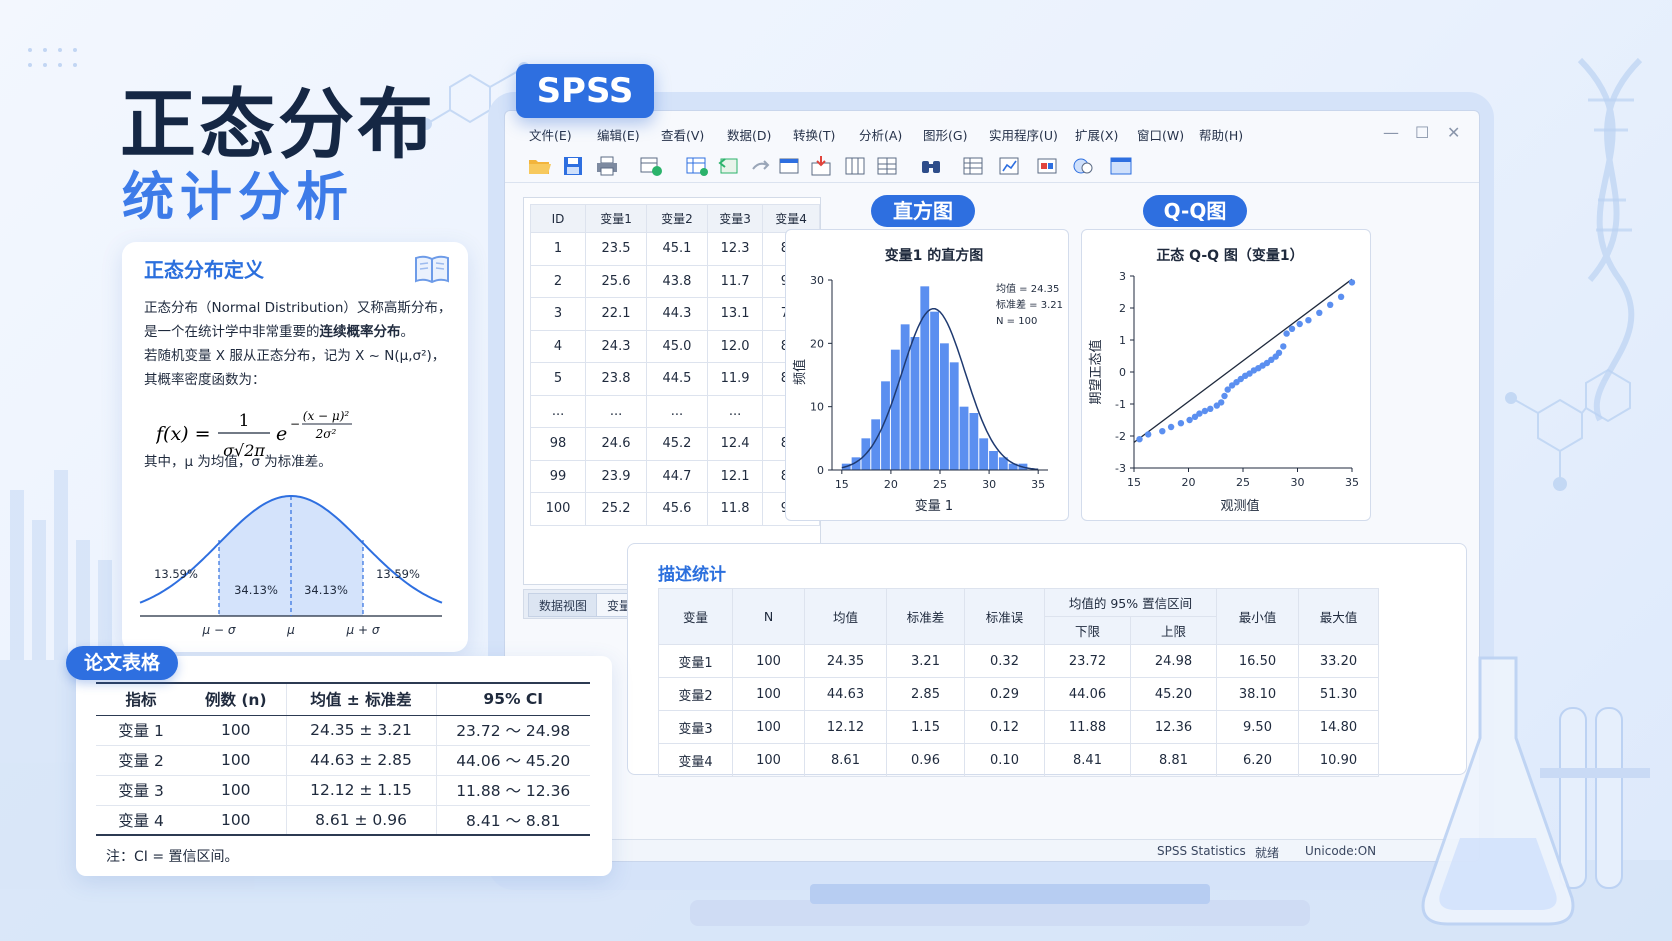 This screenshot has width=1672, height=941. What do you see at coordinates (558, 476) in the screenshot?
I see `grid-cell: 99` at bounding box center [558, 476].